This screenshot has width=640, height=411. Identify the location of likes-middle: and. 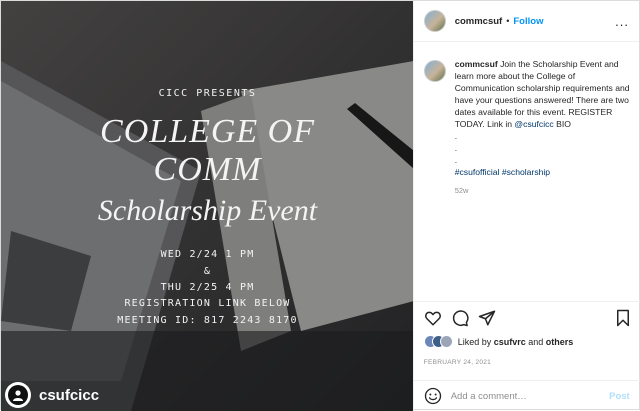
(535, 341).